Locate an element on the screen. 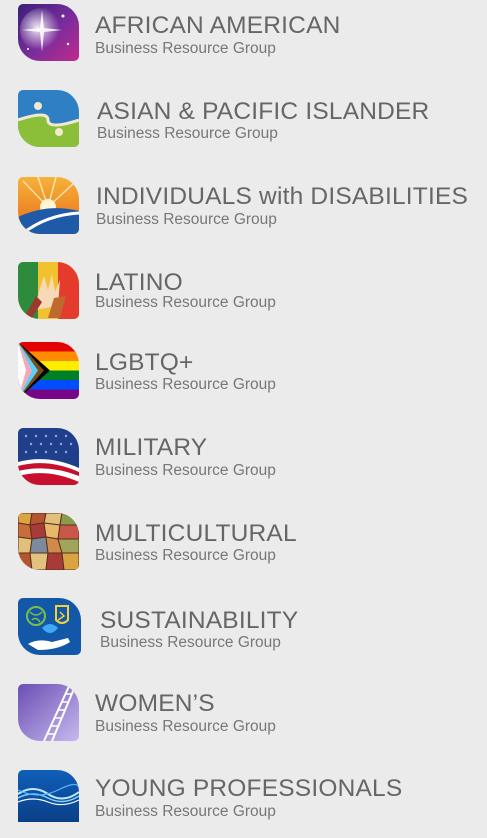  mosaic-icon is located at coordinates (48, 541).